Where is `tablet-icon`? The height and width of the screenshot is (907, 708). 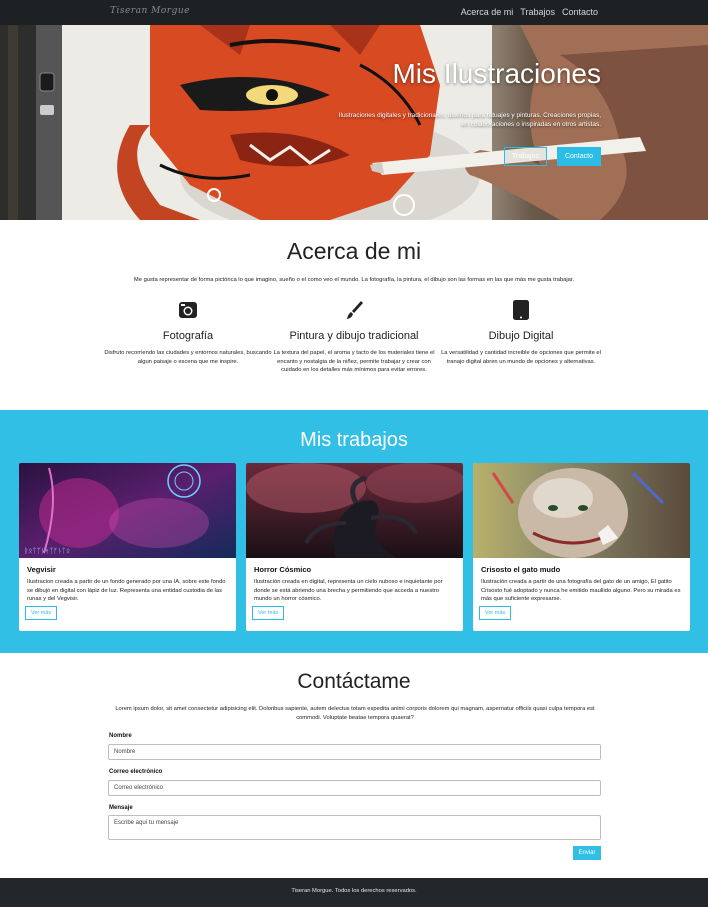 tablet-icon is located at coordinates (521, 310).